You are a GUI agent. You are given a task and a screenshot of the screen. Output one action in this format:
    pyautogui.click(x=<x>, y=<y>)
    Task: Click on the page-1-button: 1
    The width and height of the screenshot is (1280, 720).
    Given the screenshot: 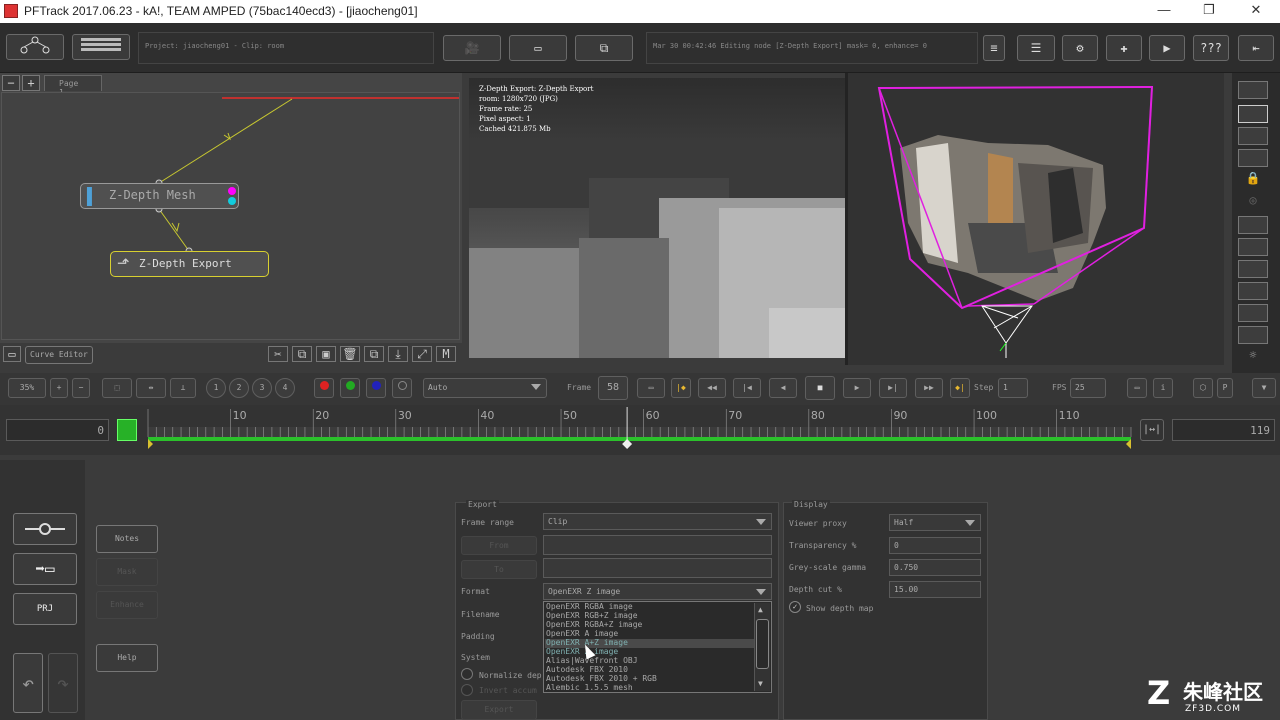 What is the action you would take?
    pyautogui.click(x=216, y=388)
    